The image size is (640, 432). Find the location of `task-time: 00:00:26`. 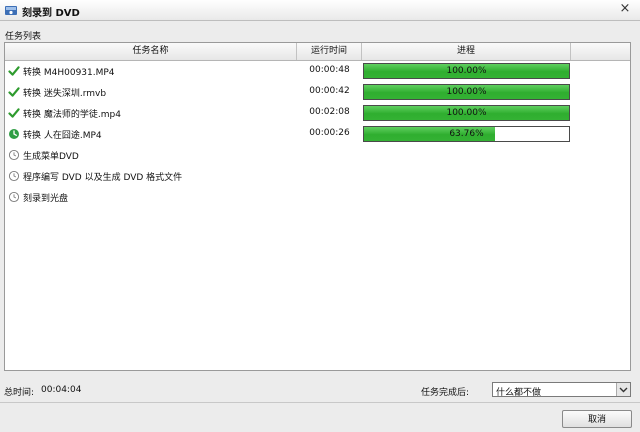

task-time: 00:00:26 is located at coordinates (329, 133).